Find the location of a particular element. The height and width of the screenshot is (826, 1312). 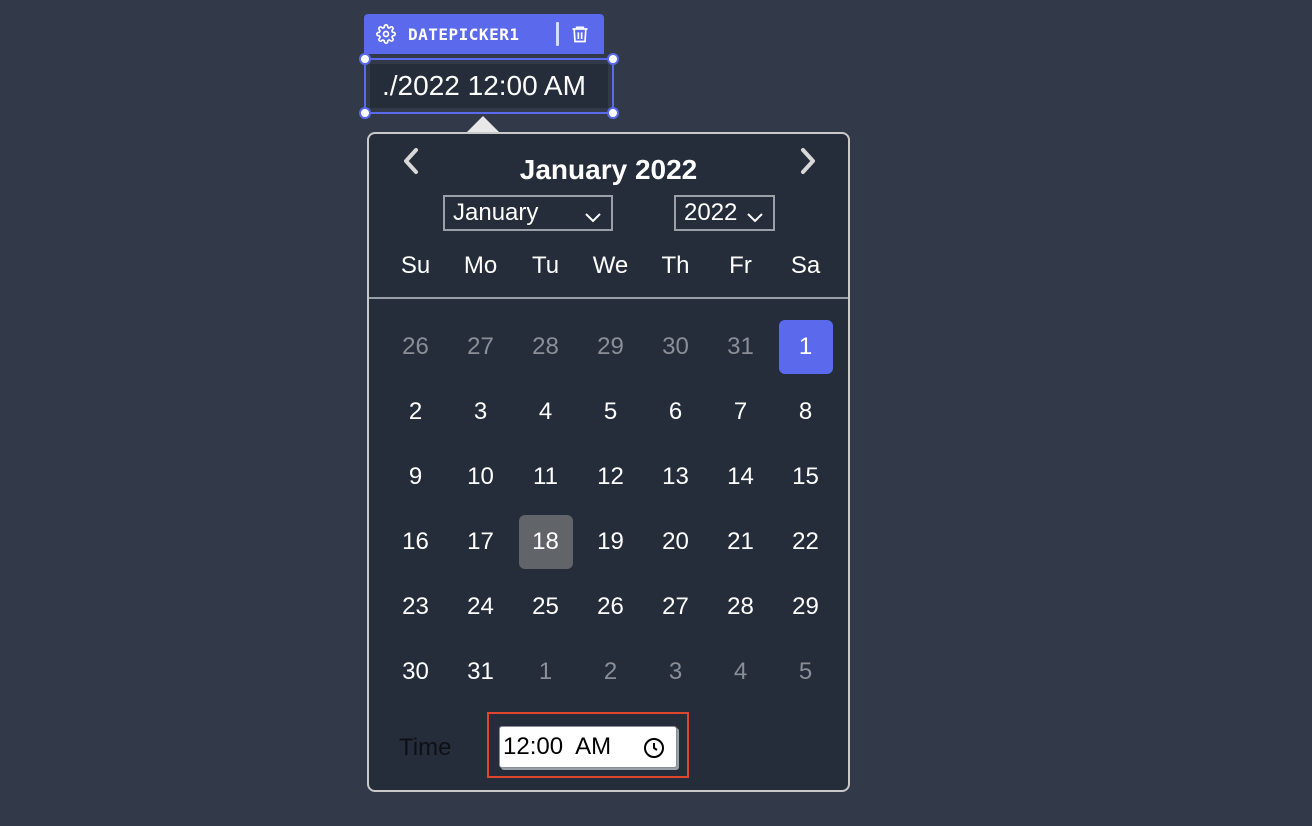

calendar-day: 8 is located at coordinates (805, 411).